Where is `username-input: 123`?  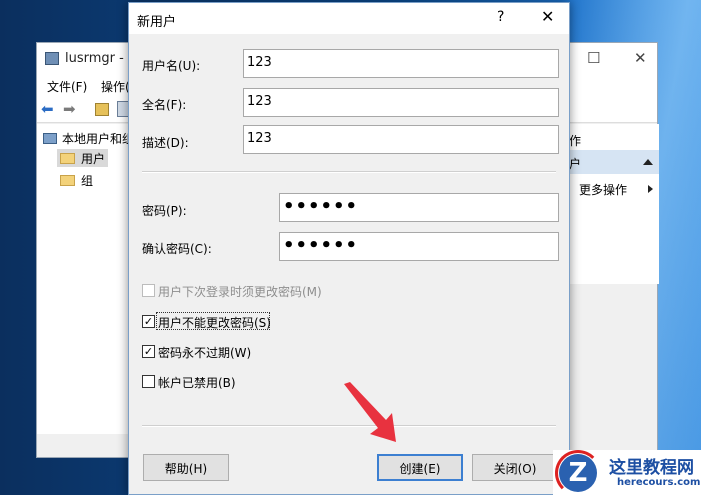 username-input: 123 is located at coordinates (401, 63).